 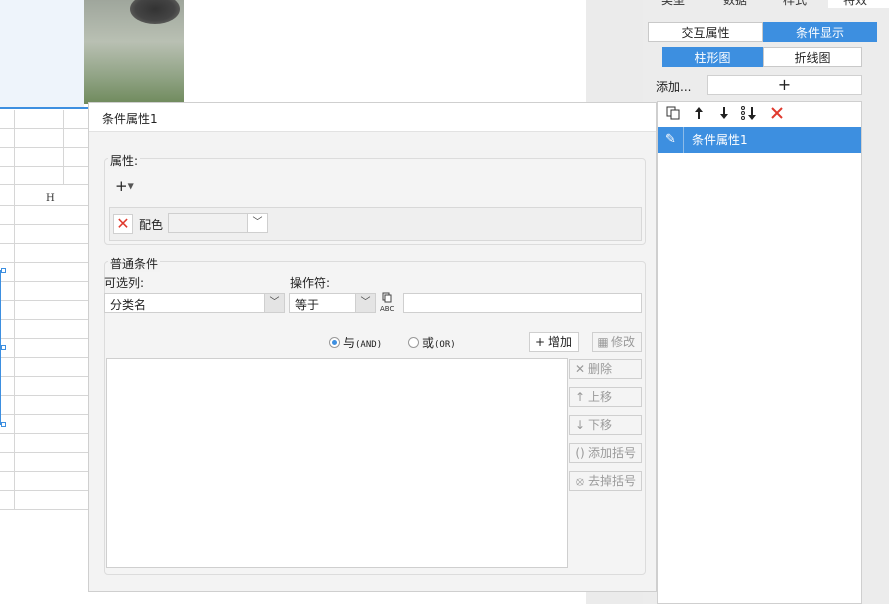 I want to click on radio-or: 或(OR), so click(x=432, y=342).